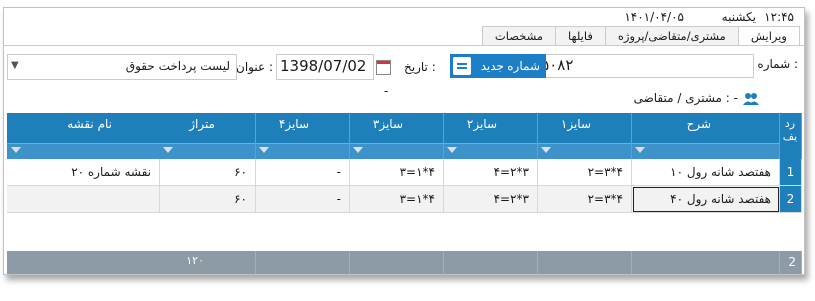 This screenshot has width=815, height=301. Describe the element at coordinates (633, 66) in the screenshot. I see `number-field: ۹۸۰۵۰۸۲` at that location.